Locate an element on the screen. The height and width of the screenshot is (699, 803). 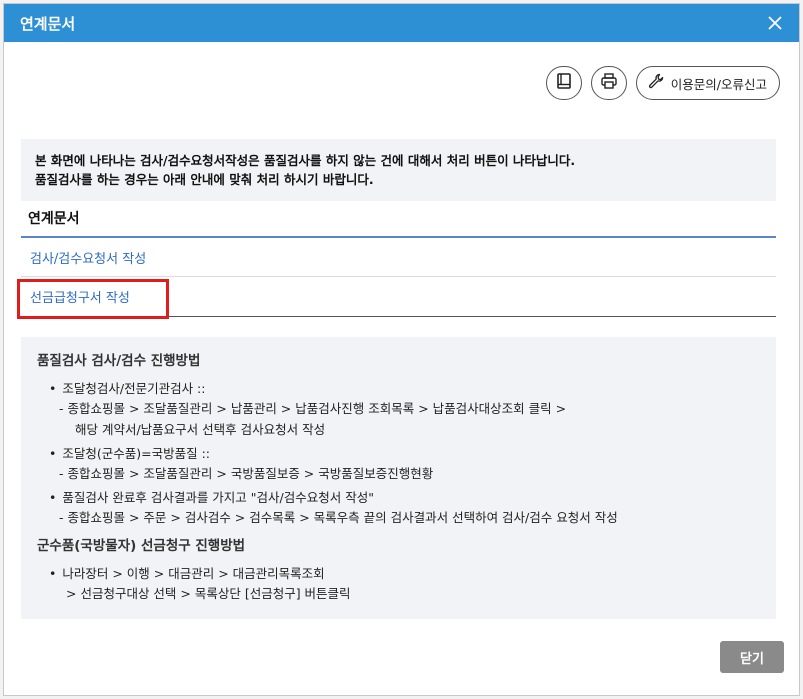
support-button: 이용문의/오류신고 is located at coordinates (707, 83).